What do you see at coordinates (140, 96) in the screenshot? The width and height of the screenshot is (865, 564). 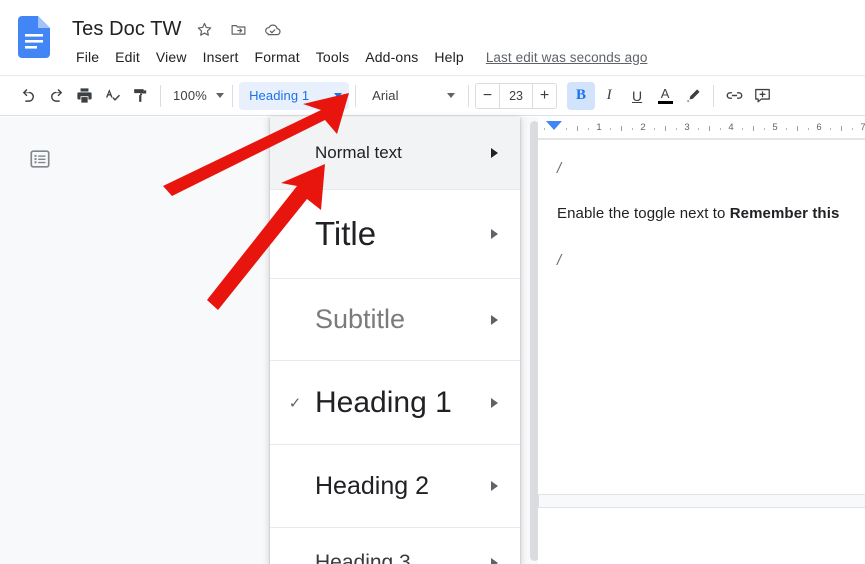 I see `paint-format-icon` at bounding box center [140, 96].